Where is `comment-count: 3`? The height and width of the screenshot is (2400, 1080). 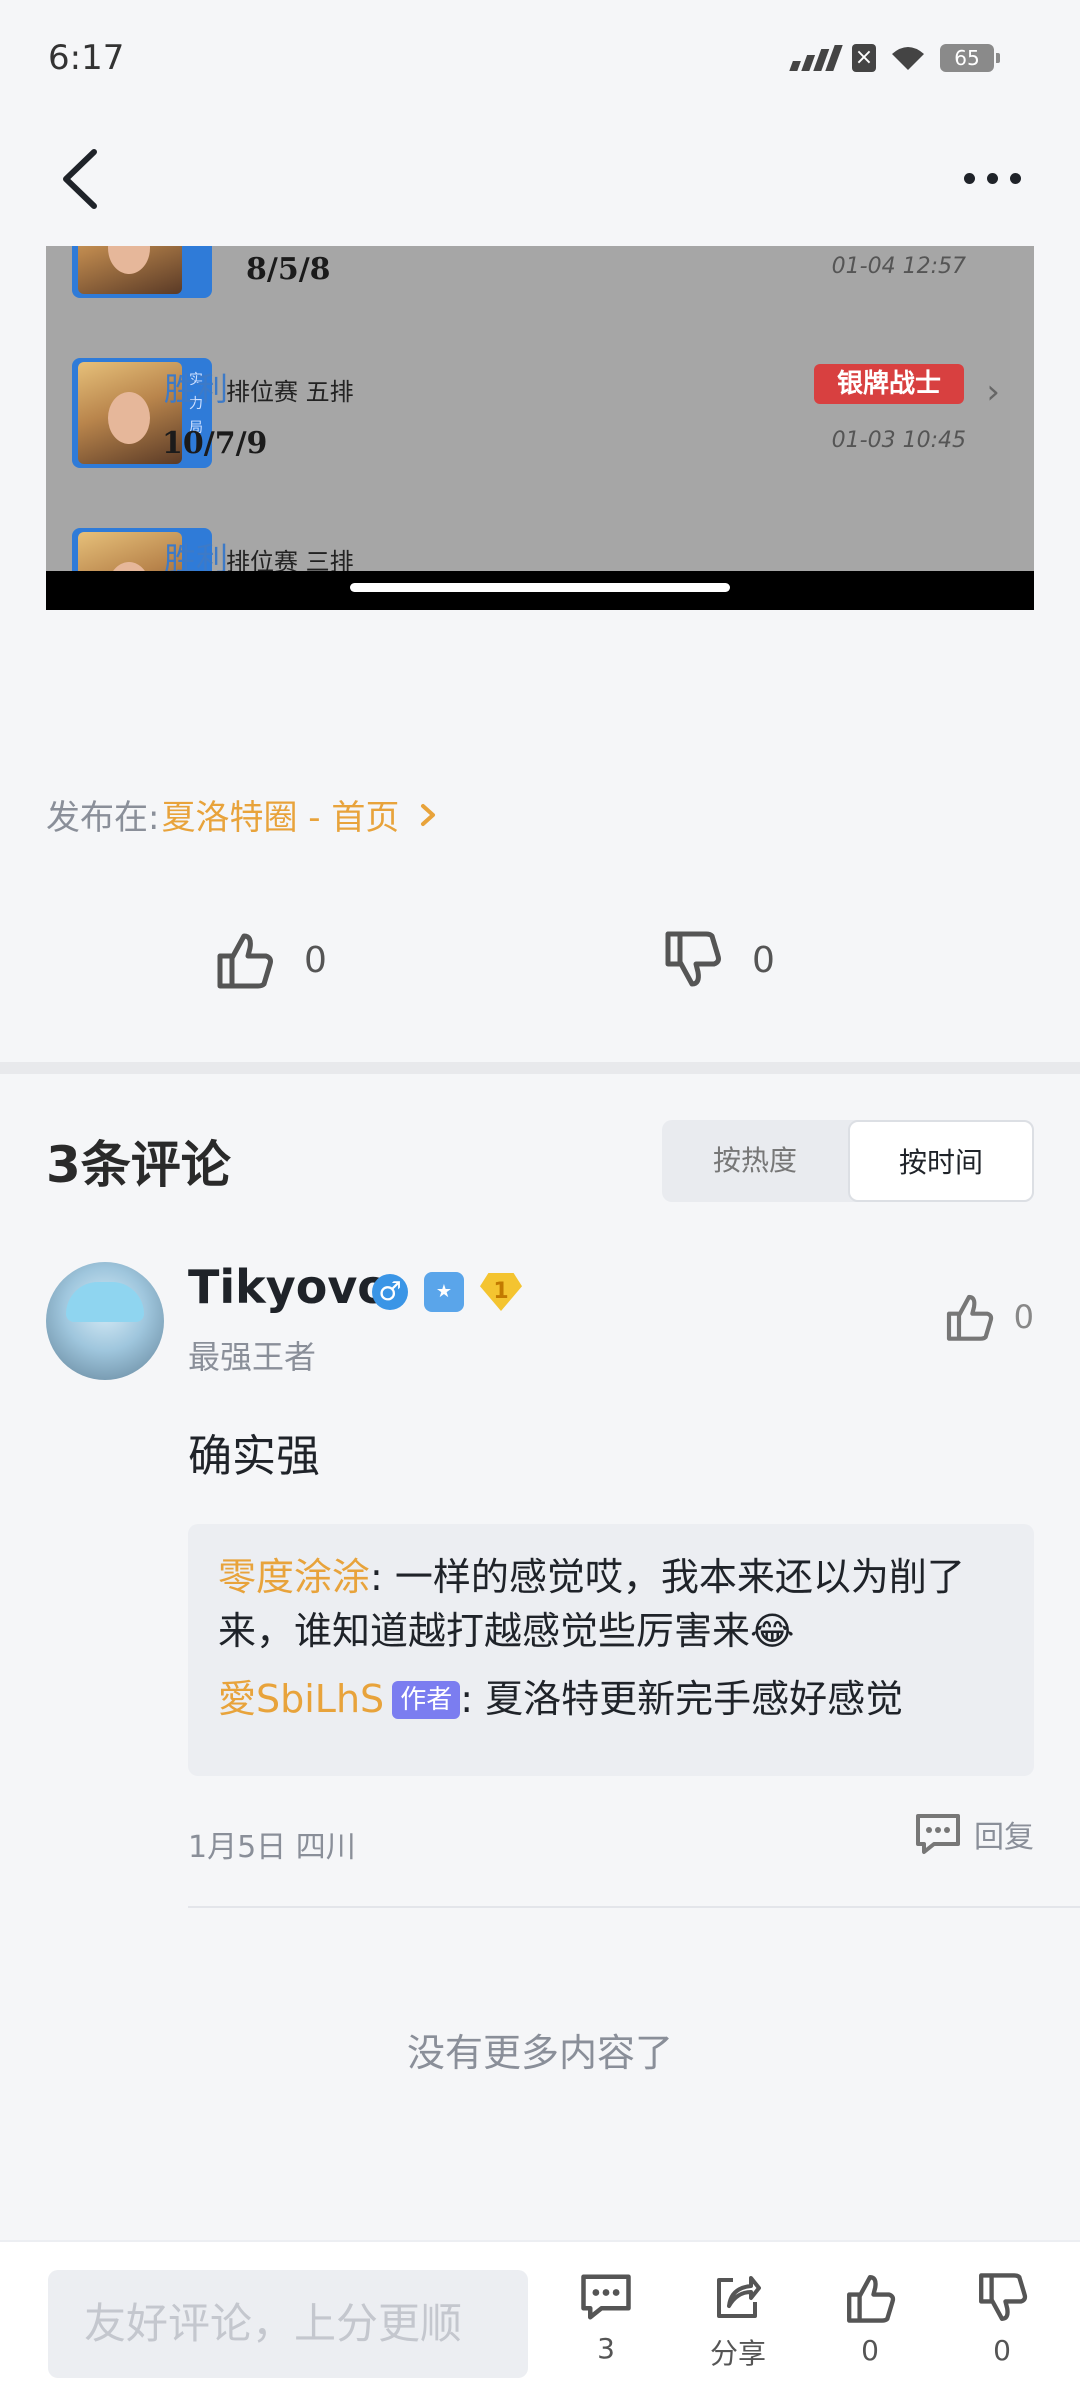
comment-count: 3 is located at coordinates (606, 2348).